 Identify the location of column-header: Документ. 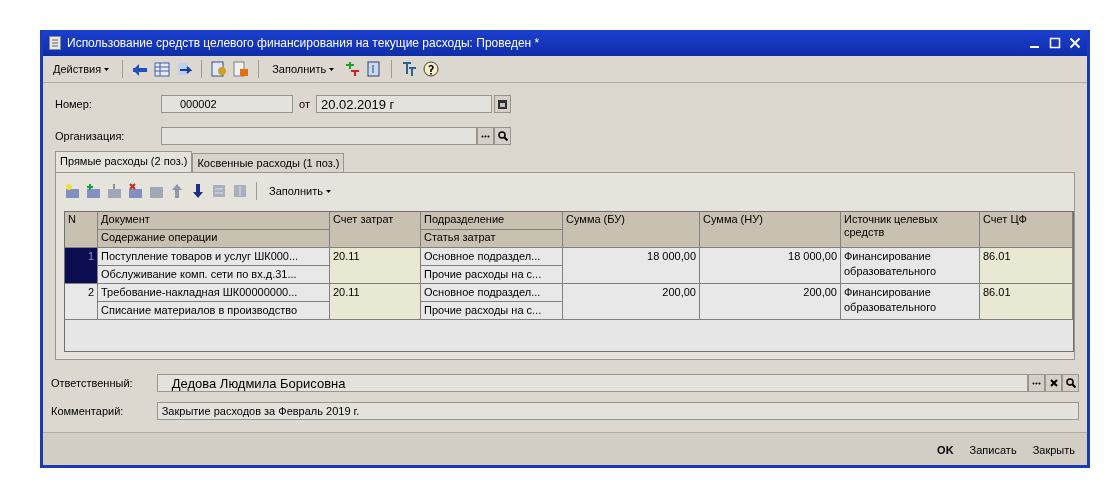
(214, 221).